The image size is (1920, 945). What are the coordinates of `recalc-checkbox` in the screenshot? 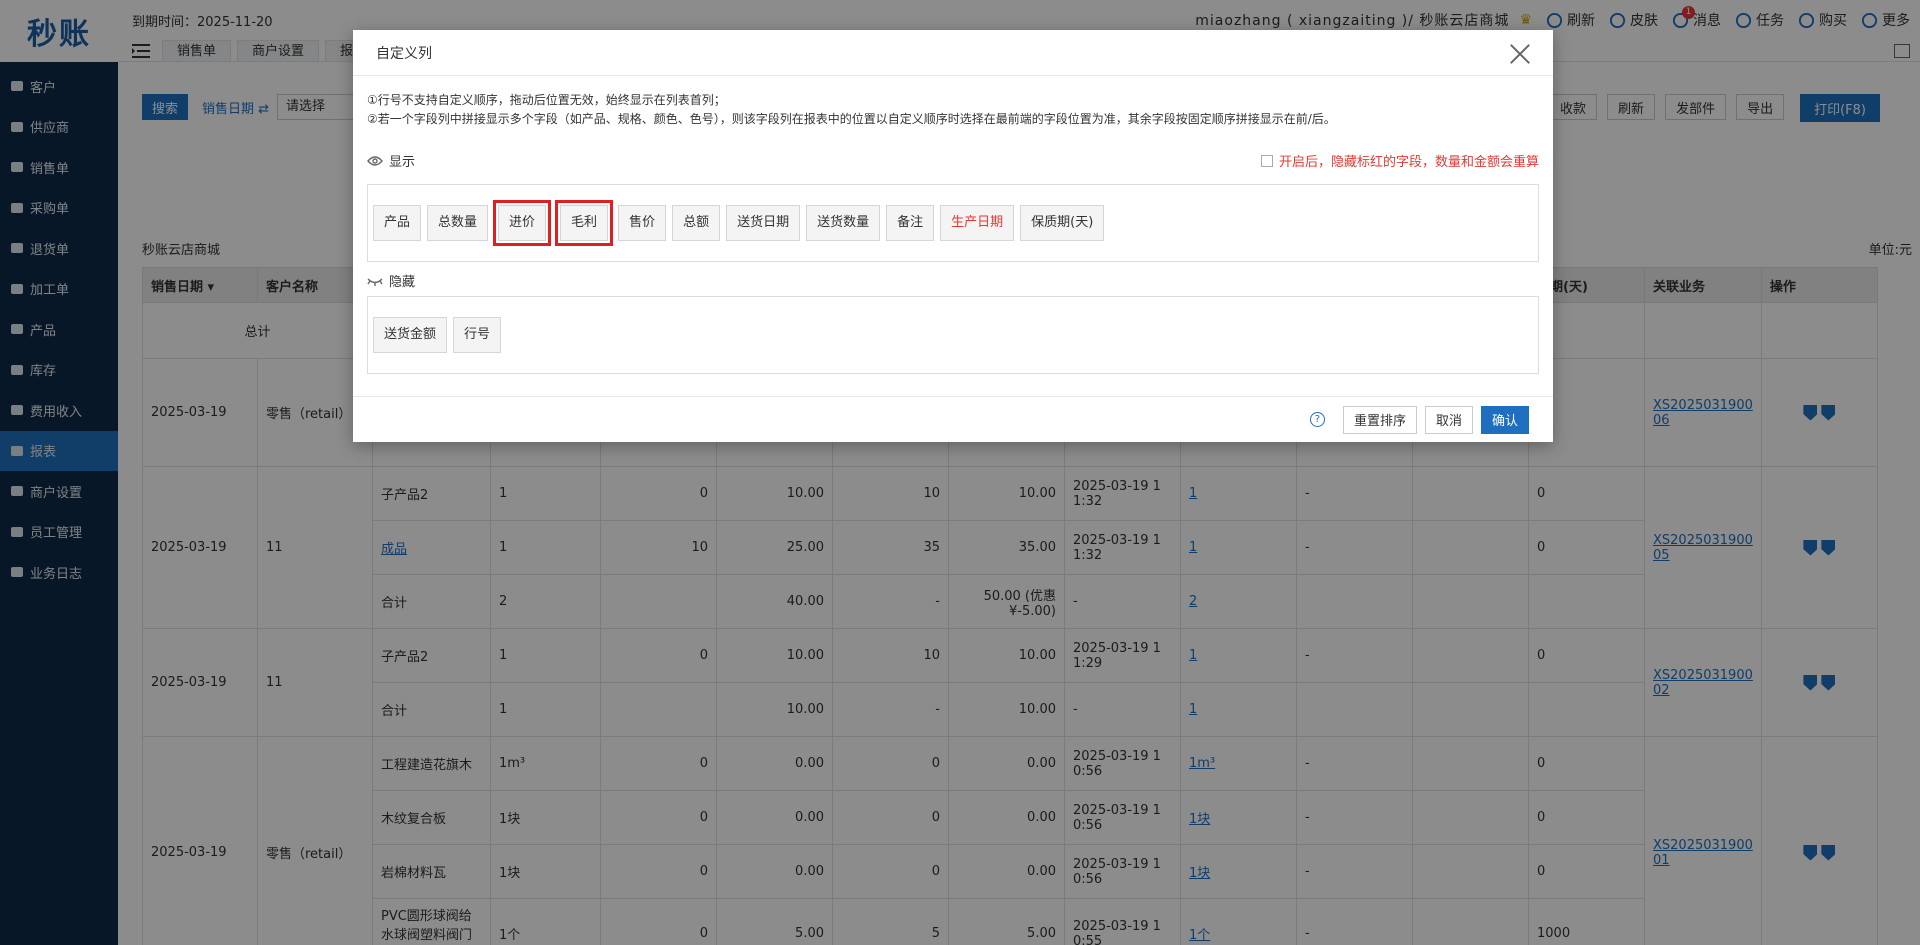 It's located at (1266, 160).